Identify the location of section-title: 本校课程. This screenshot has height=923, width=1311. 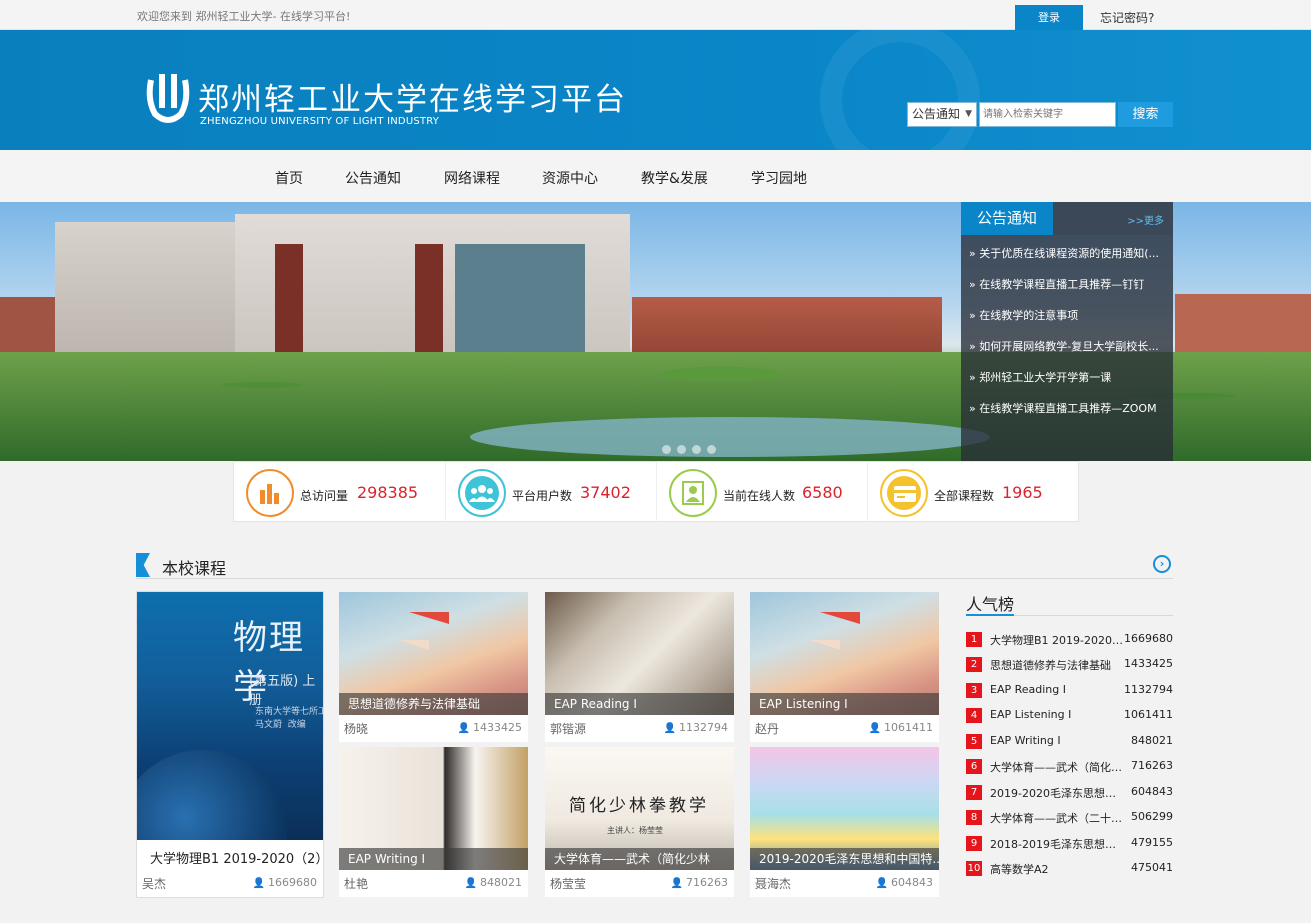
(194, 568).